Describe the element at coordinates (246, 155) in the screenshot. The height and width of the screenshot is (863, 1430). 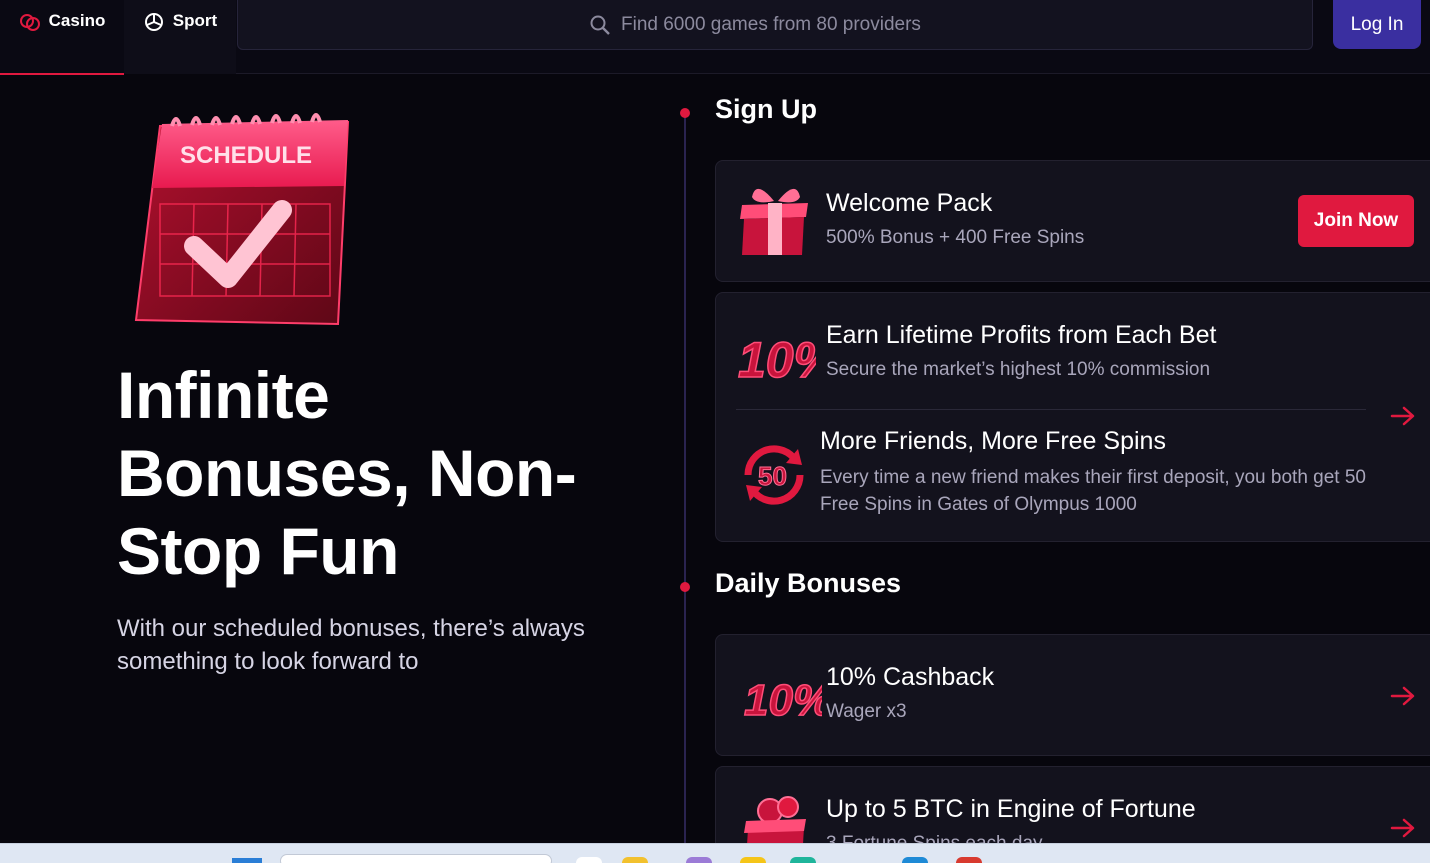
I see `calendar-label: SCHEDULE` at that location.